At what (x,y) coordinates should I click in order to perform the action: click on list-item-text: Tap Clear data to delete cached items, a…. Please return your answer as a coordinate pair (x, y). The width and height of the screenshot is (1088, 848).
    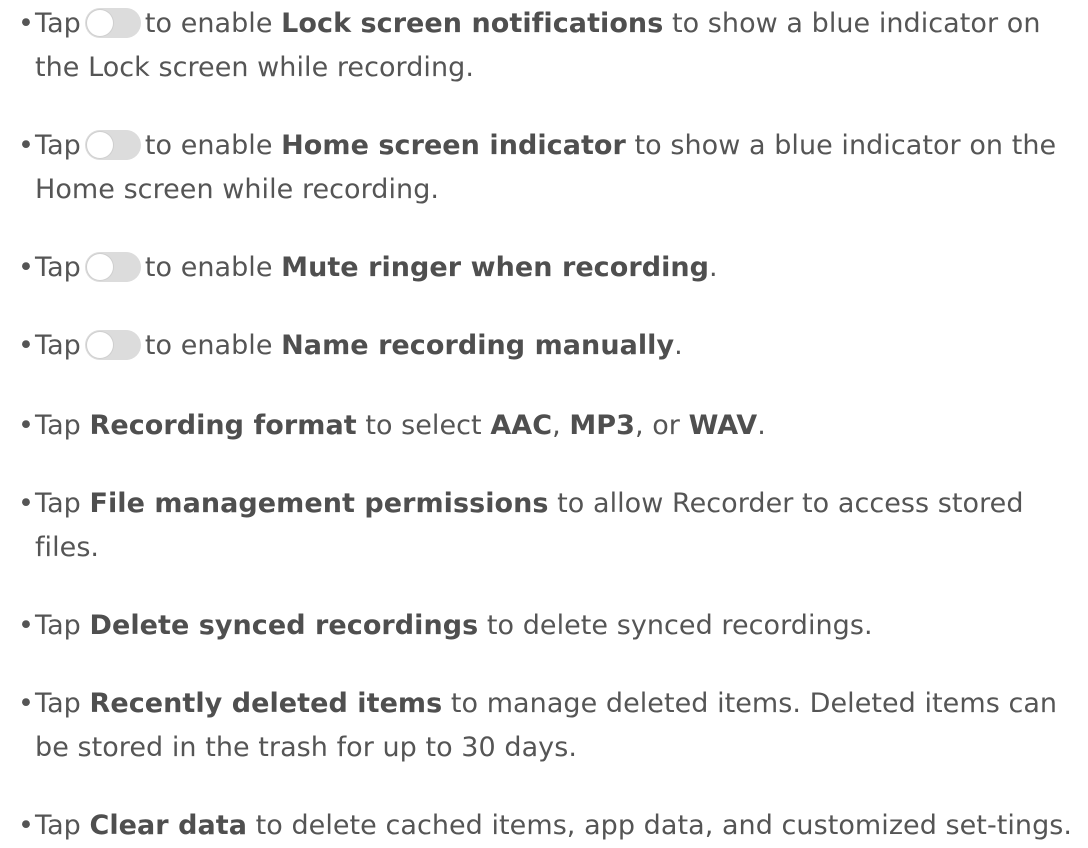
    Looking at the image, I should click on (546, 826).